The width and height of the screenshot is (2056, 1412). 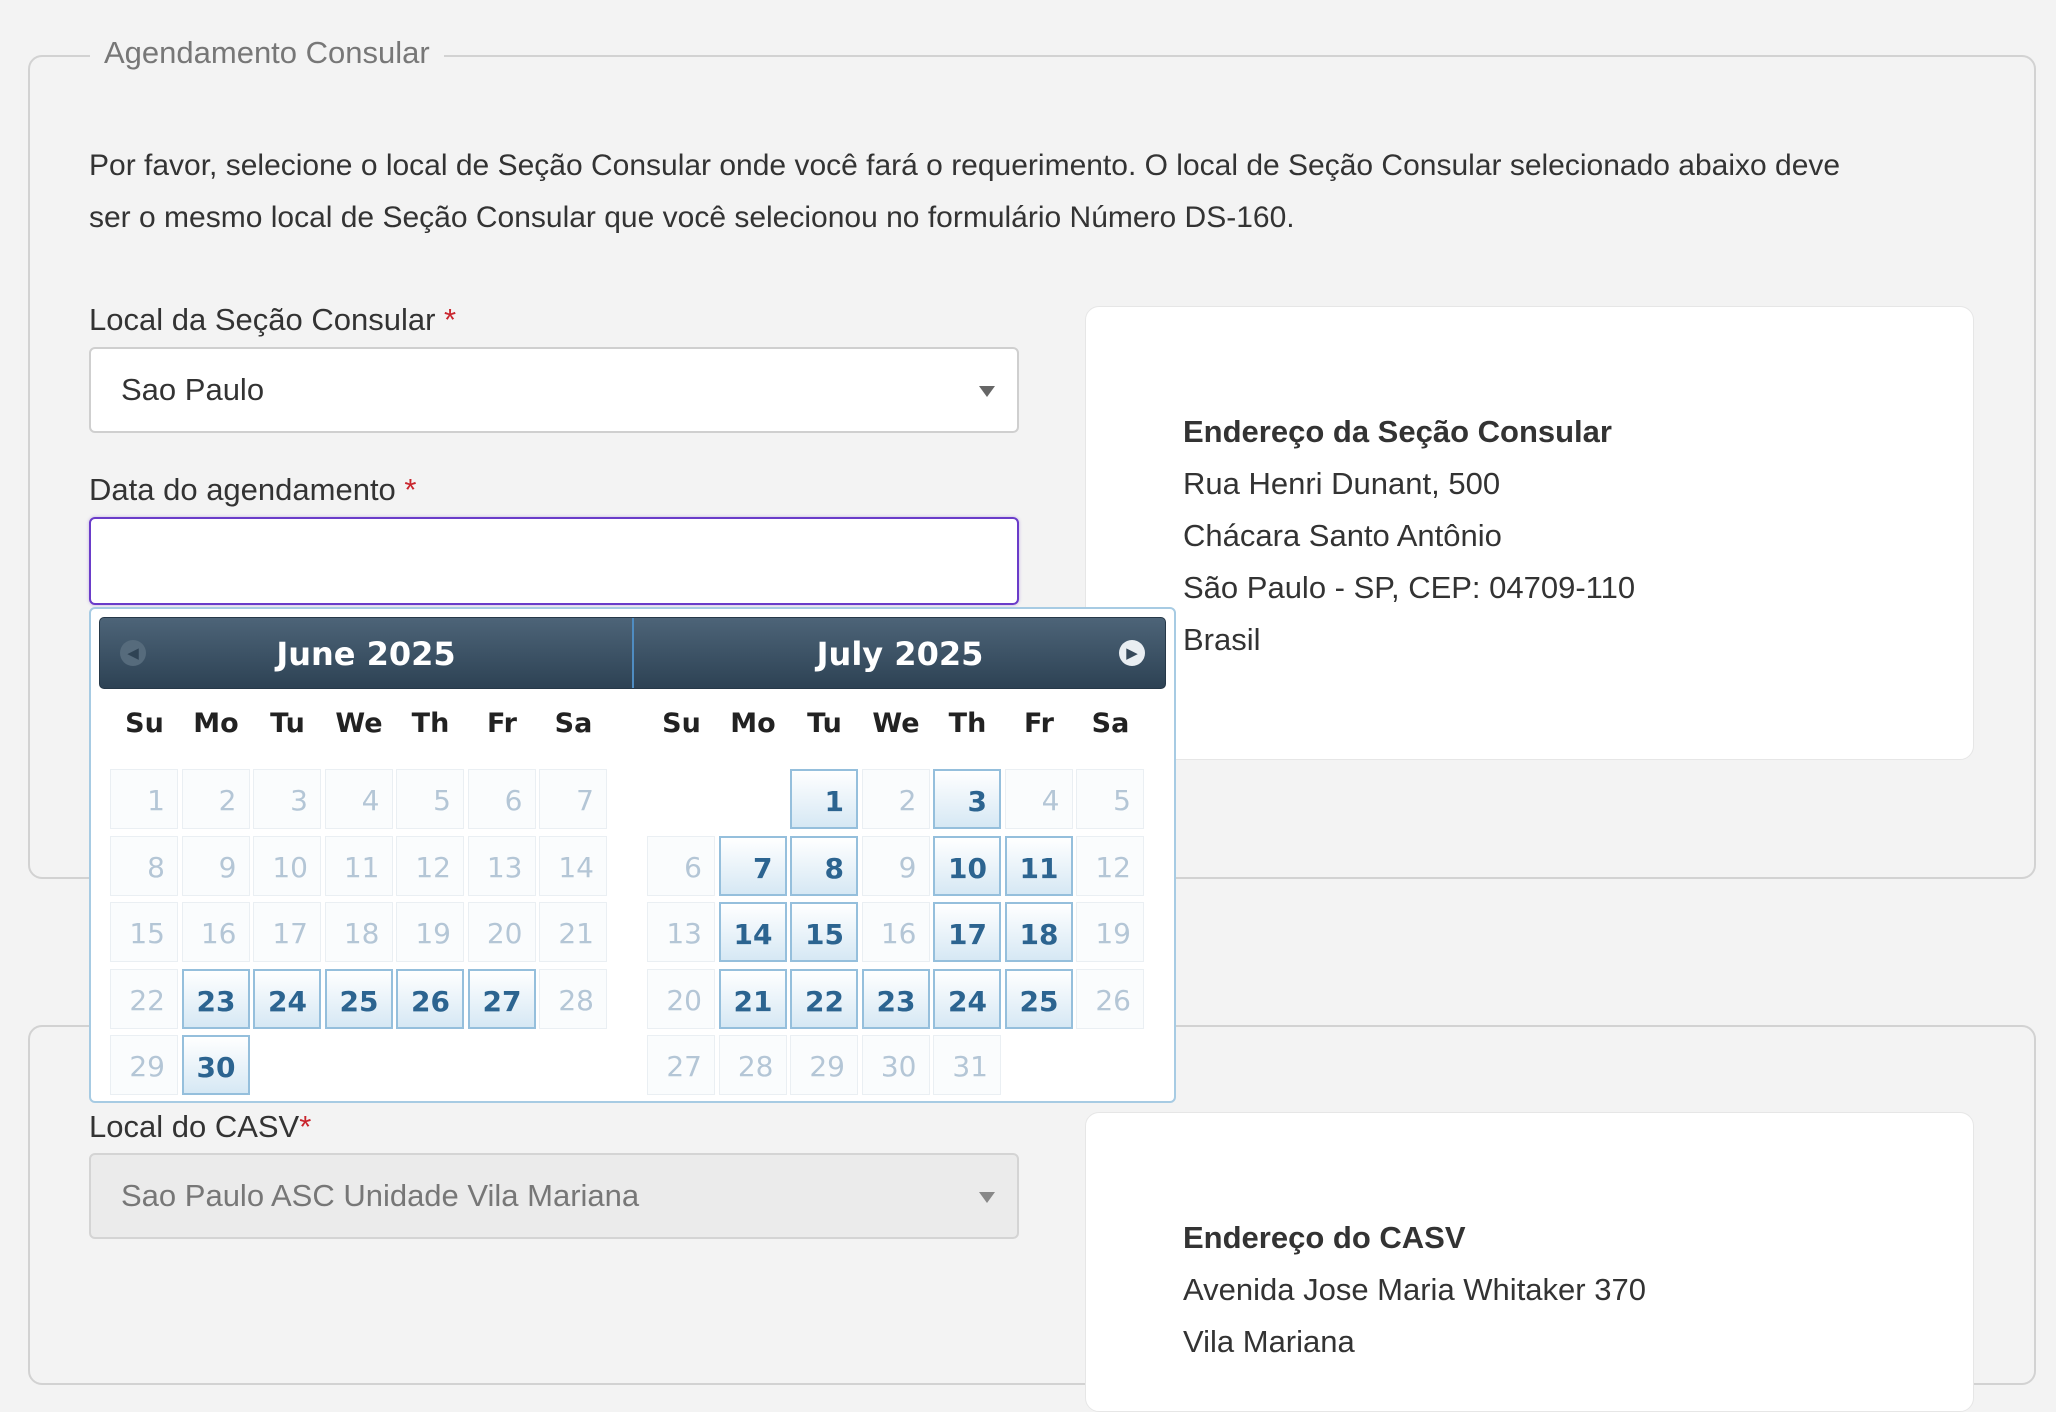 I want to click on consular-address-line: Rua Henri Dunant, 500, so click(x=1342, y=483).